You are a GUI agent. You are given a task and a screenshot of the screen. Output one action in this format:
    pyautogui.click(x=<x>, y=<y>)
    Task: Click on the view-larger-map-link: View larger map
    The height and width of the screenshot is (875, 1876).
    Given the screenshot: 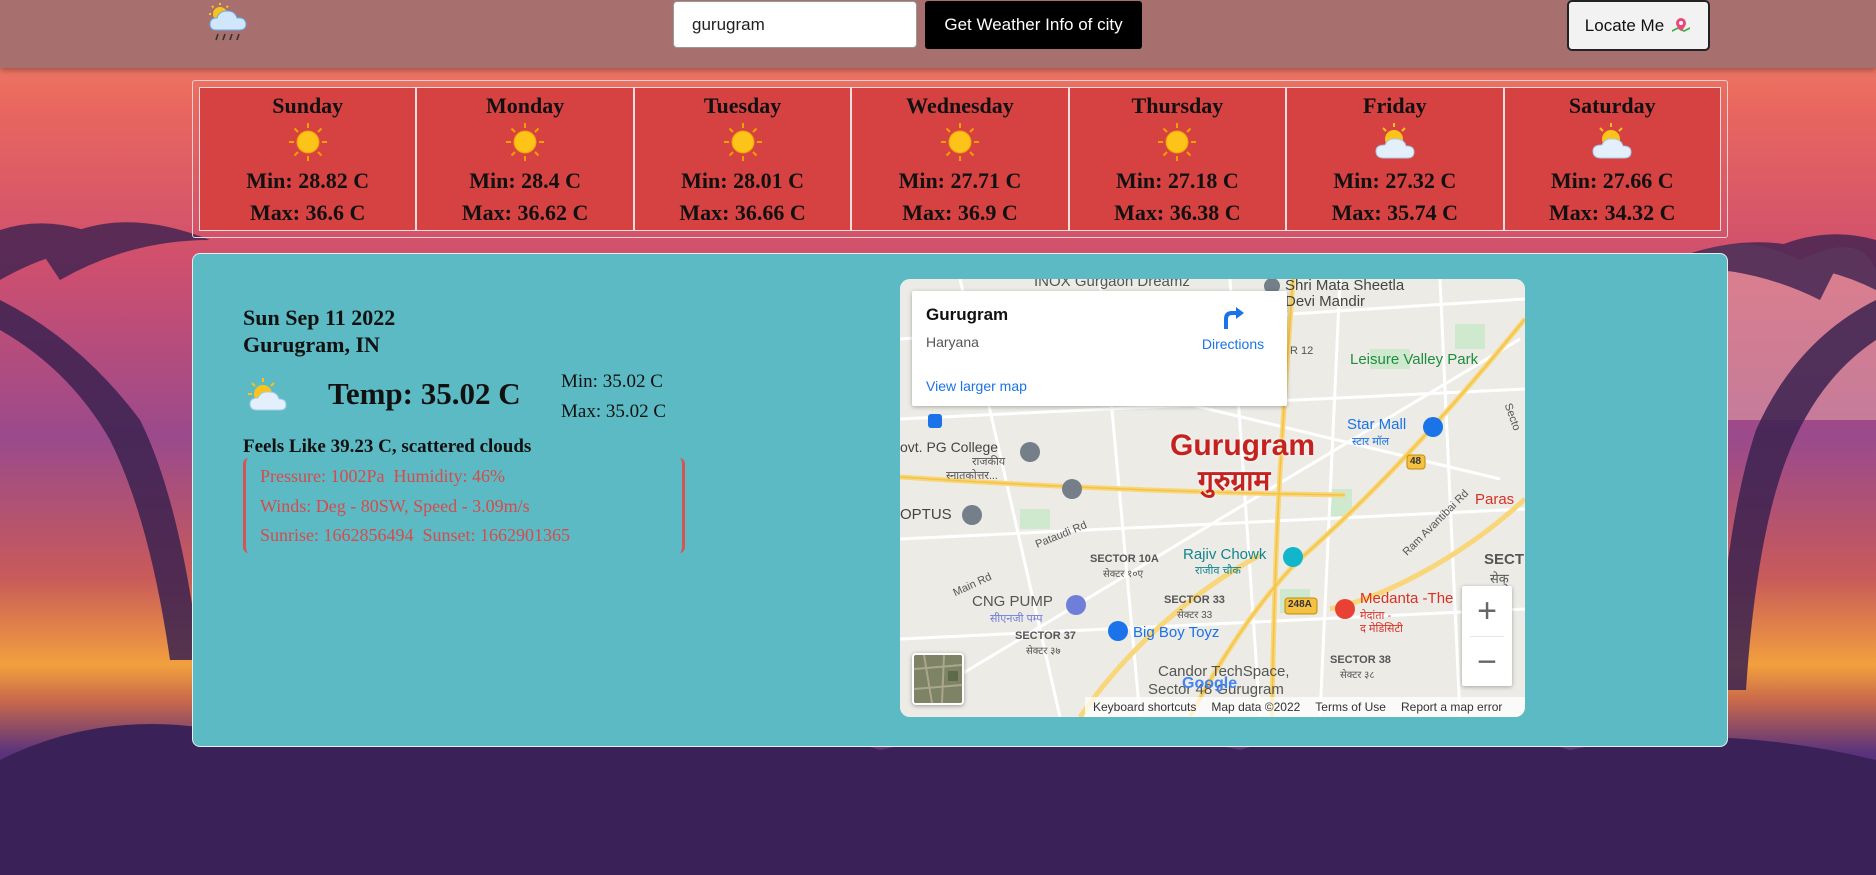 What is the action you would take?
    pyautogui.click(x=976, y=386)
    